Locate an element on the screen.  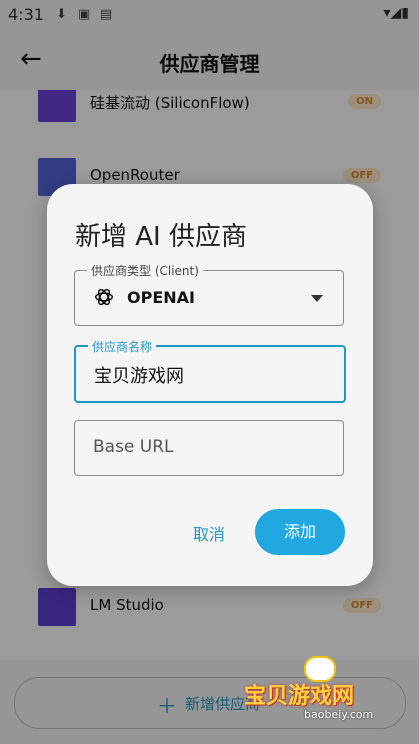
provider-type-value: OPENAI is located at coordinates (161, 297).